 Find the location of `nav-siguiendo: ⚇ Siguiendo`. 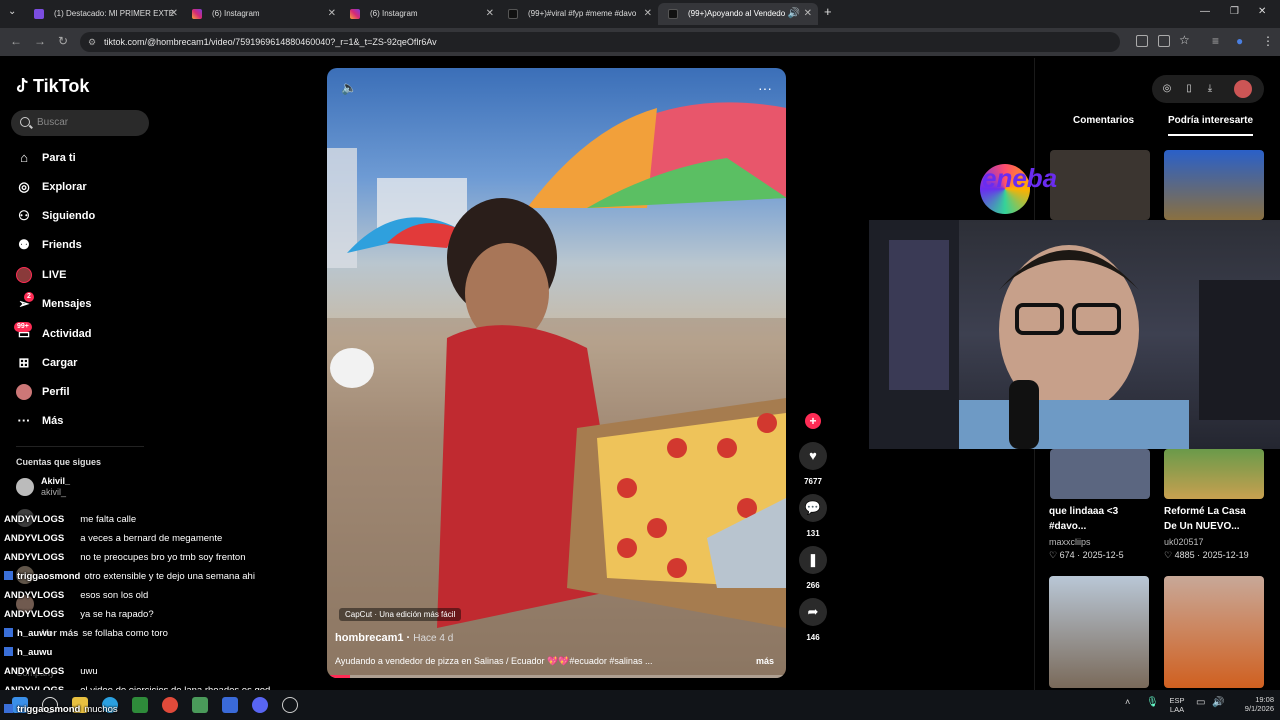

nav-siguiendo: ⚇ Siguiendo is located at coordinates (55, 216).